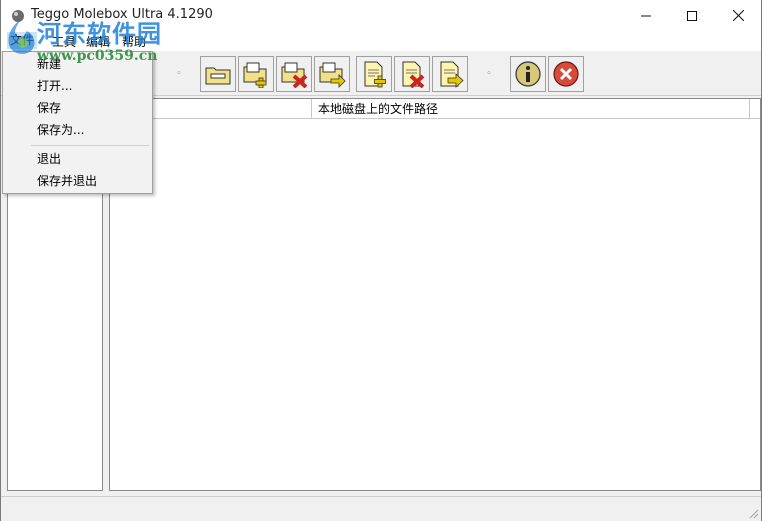 This screenshot has height=521, width=762. I want to click on export-file-button, so click(450, 74).